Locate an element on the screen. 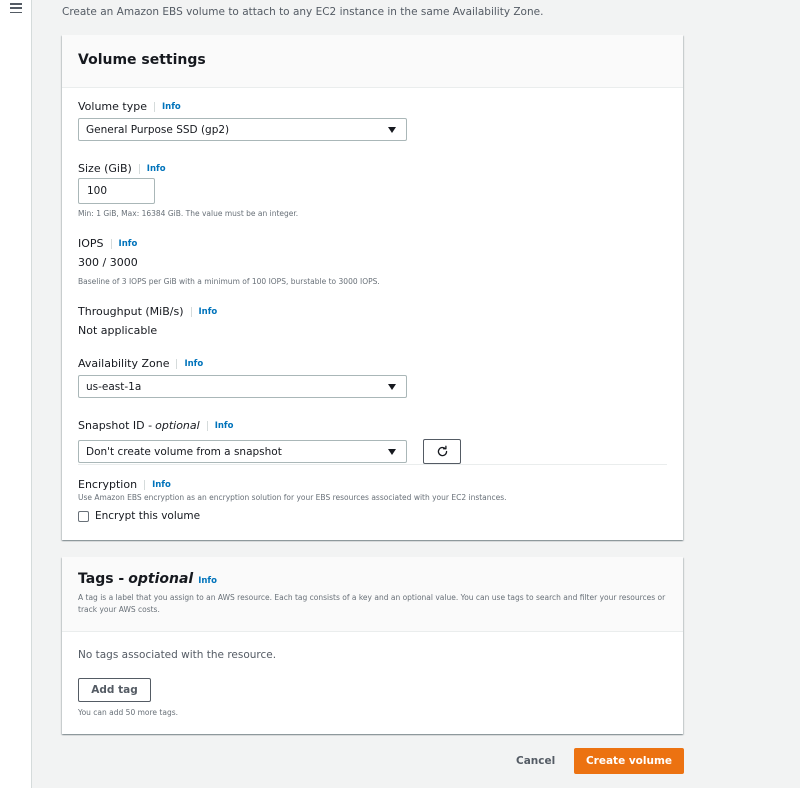  snapshot-label: Snapshot ID - optional Info is located at coordinates (156, 425).